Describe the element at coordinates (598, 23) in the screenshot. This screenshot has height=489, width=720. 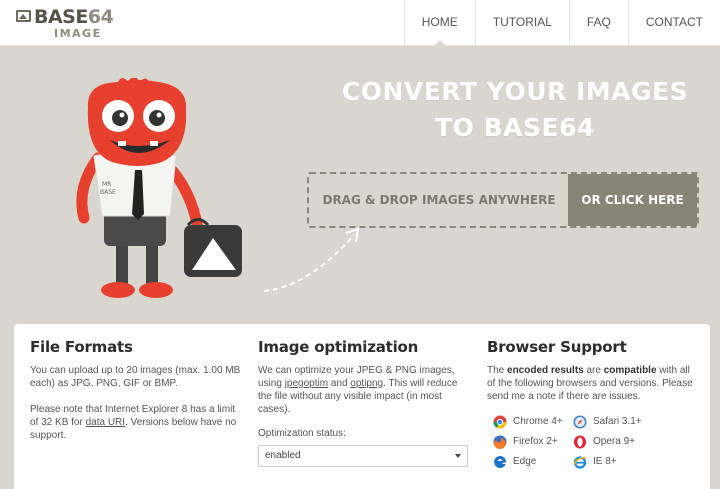
I see `nav-faq: FAQ` at that location.